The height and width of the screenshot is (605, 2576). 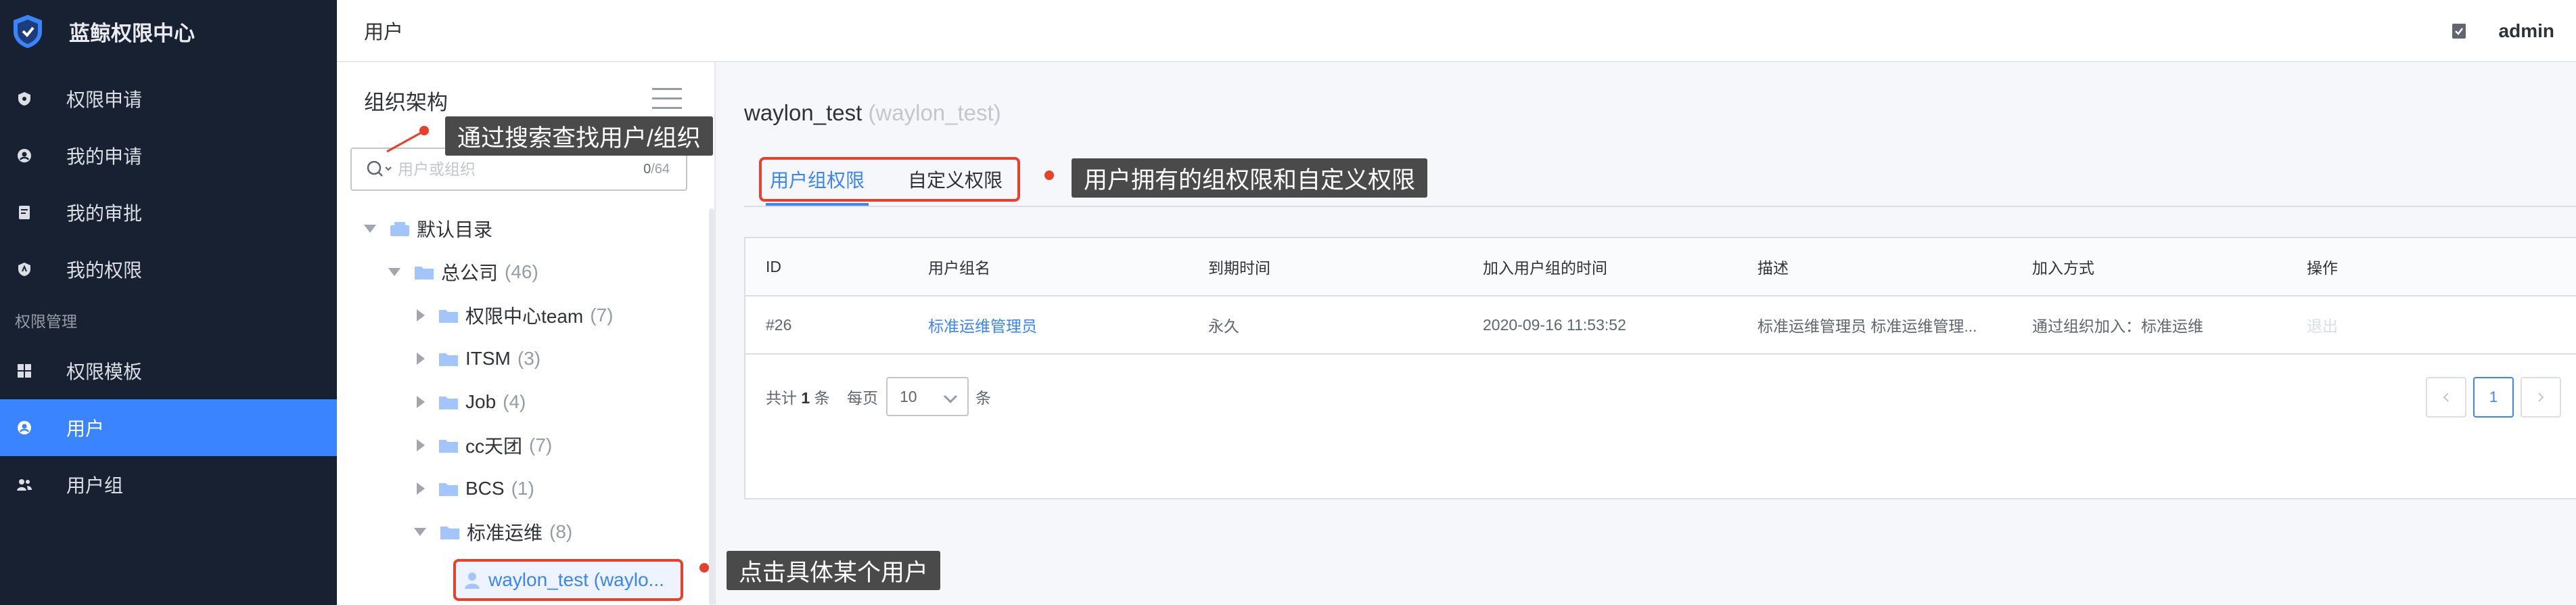 I want to click on nav-label: 我的审批, so click(x=104, y=213).